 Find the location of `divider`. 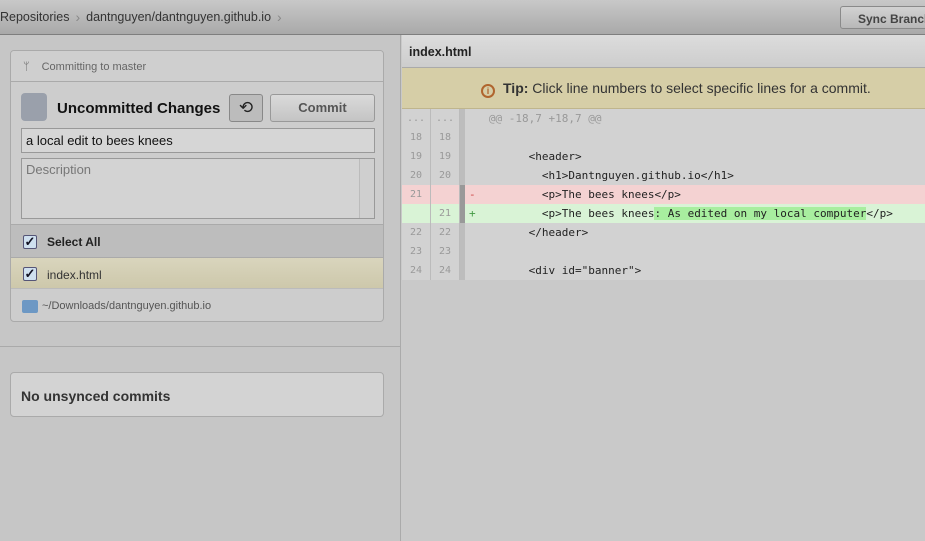

divider is located at coordinates (200, 346).